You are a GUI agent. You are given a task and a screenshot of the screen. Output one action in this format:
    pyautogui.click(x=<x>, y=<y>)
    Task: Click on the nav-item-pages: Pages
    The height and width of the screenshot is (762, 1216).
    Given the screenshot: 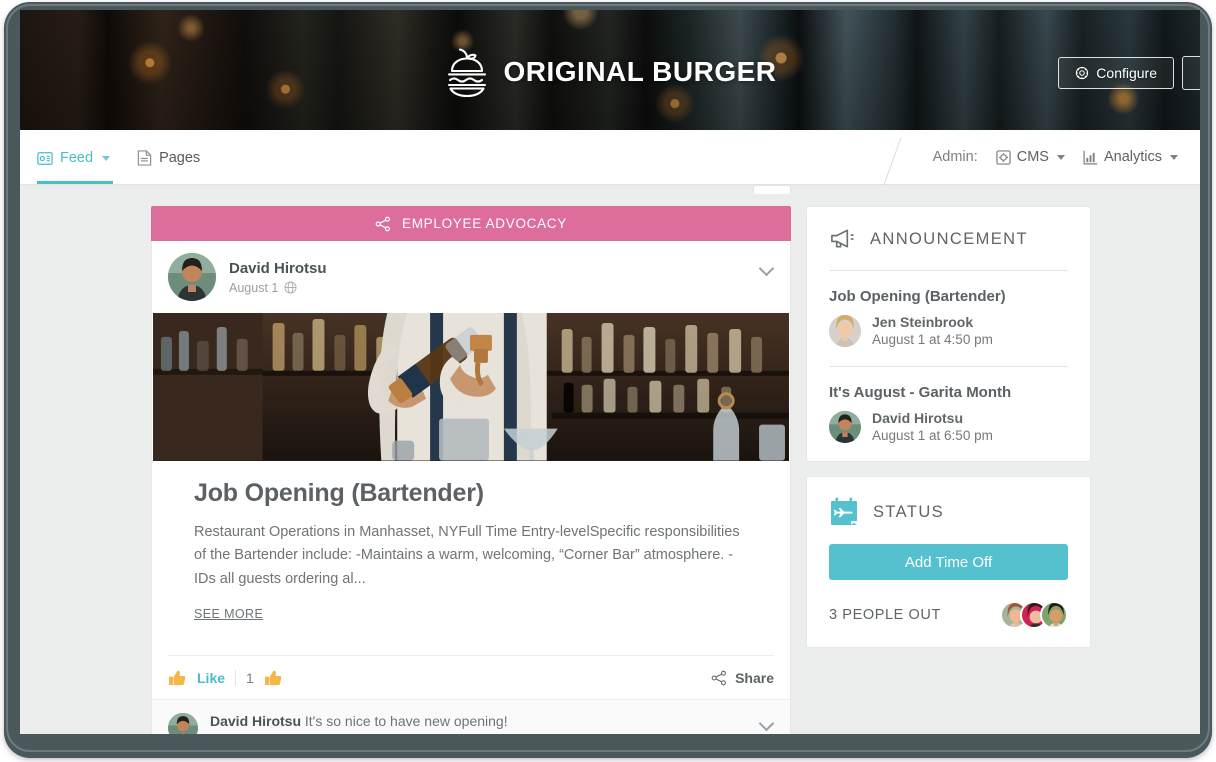 What is the action you would take?
    pyautogui.click(x=170, y=157)
    